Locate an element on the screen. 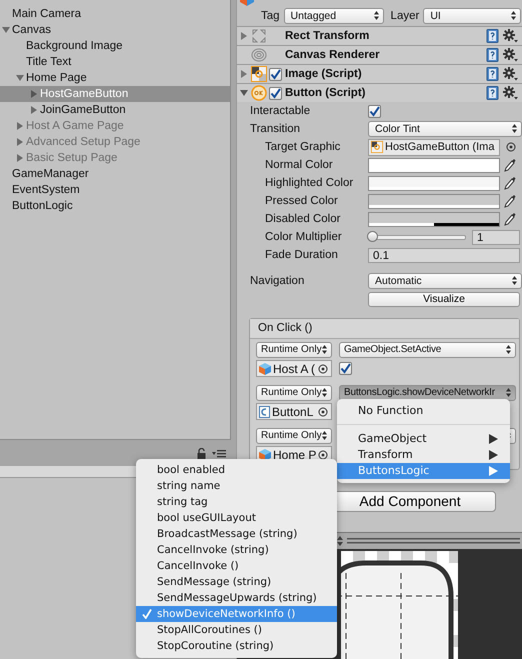 Image resolution: width=522 pixels, height=659 pixels. tag-label: Tag is located at coordinates (270, 16).